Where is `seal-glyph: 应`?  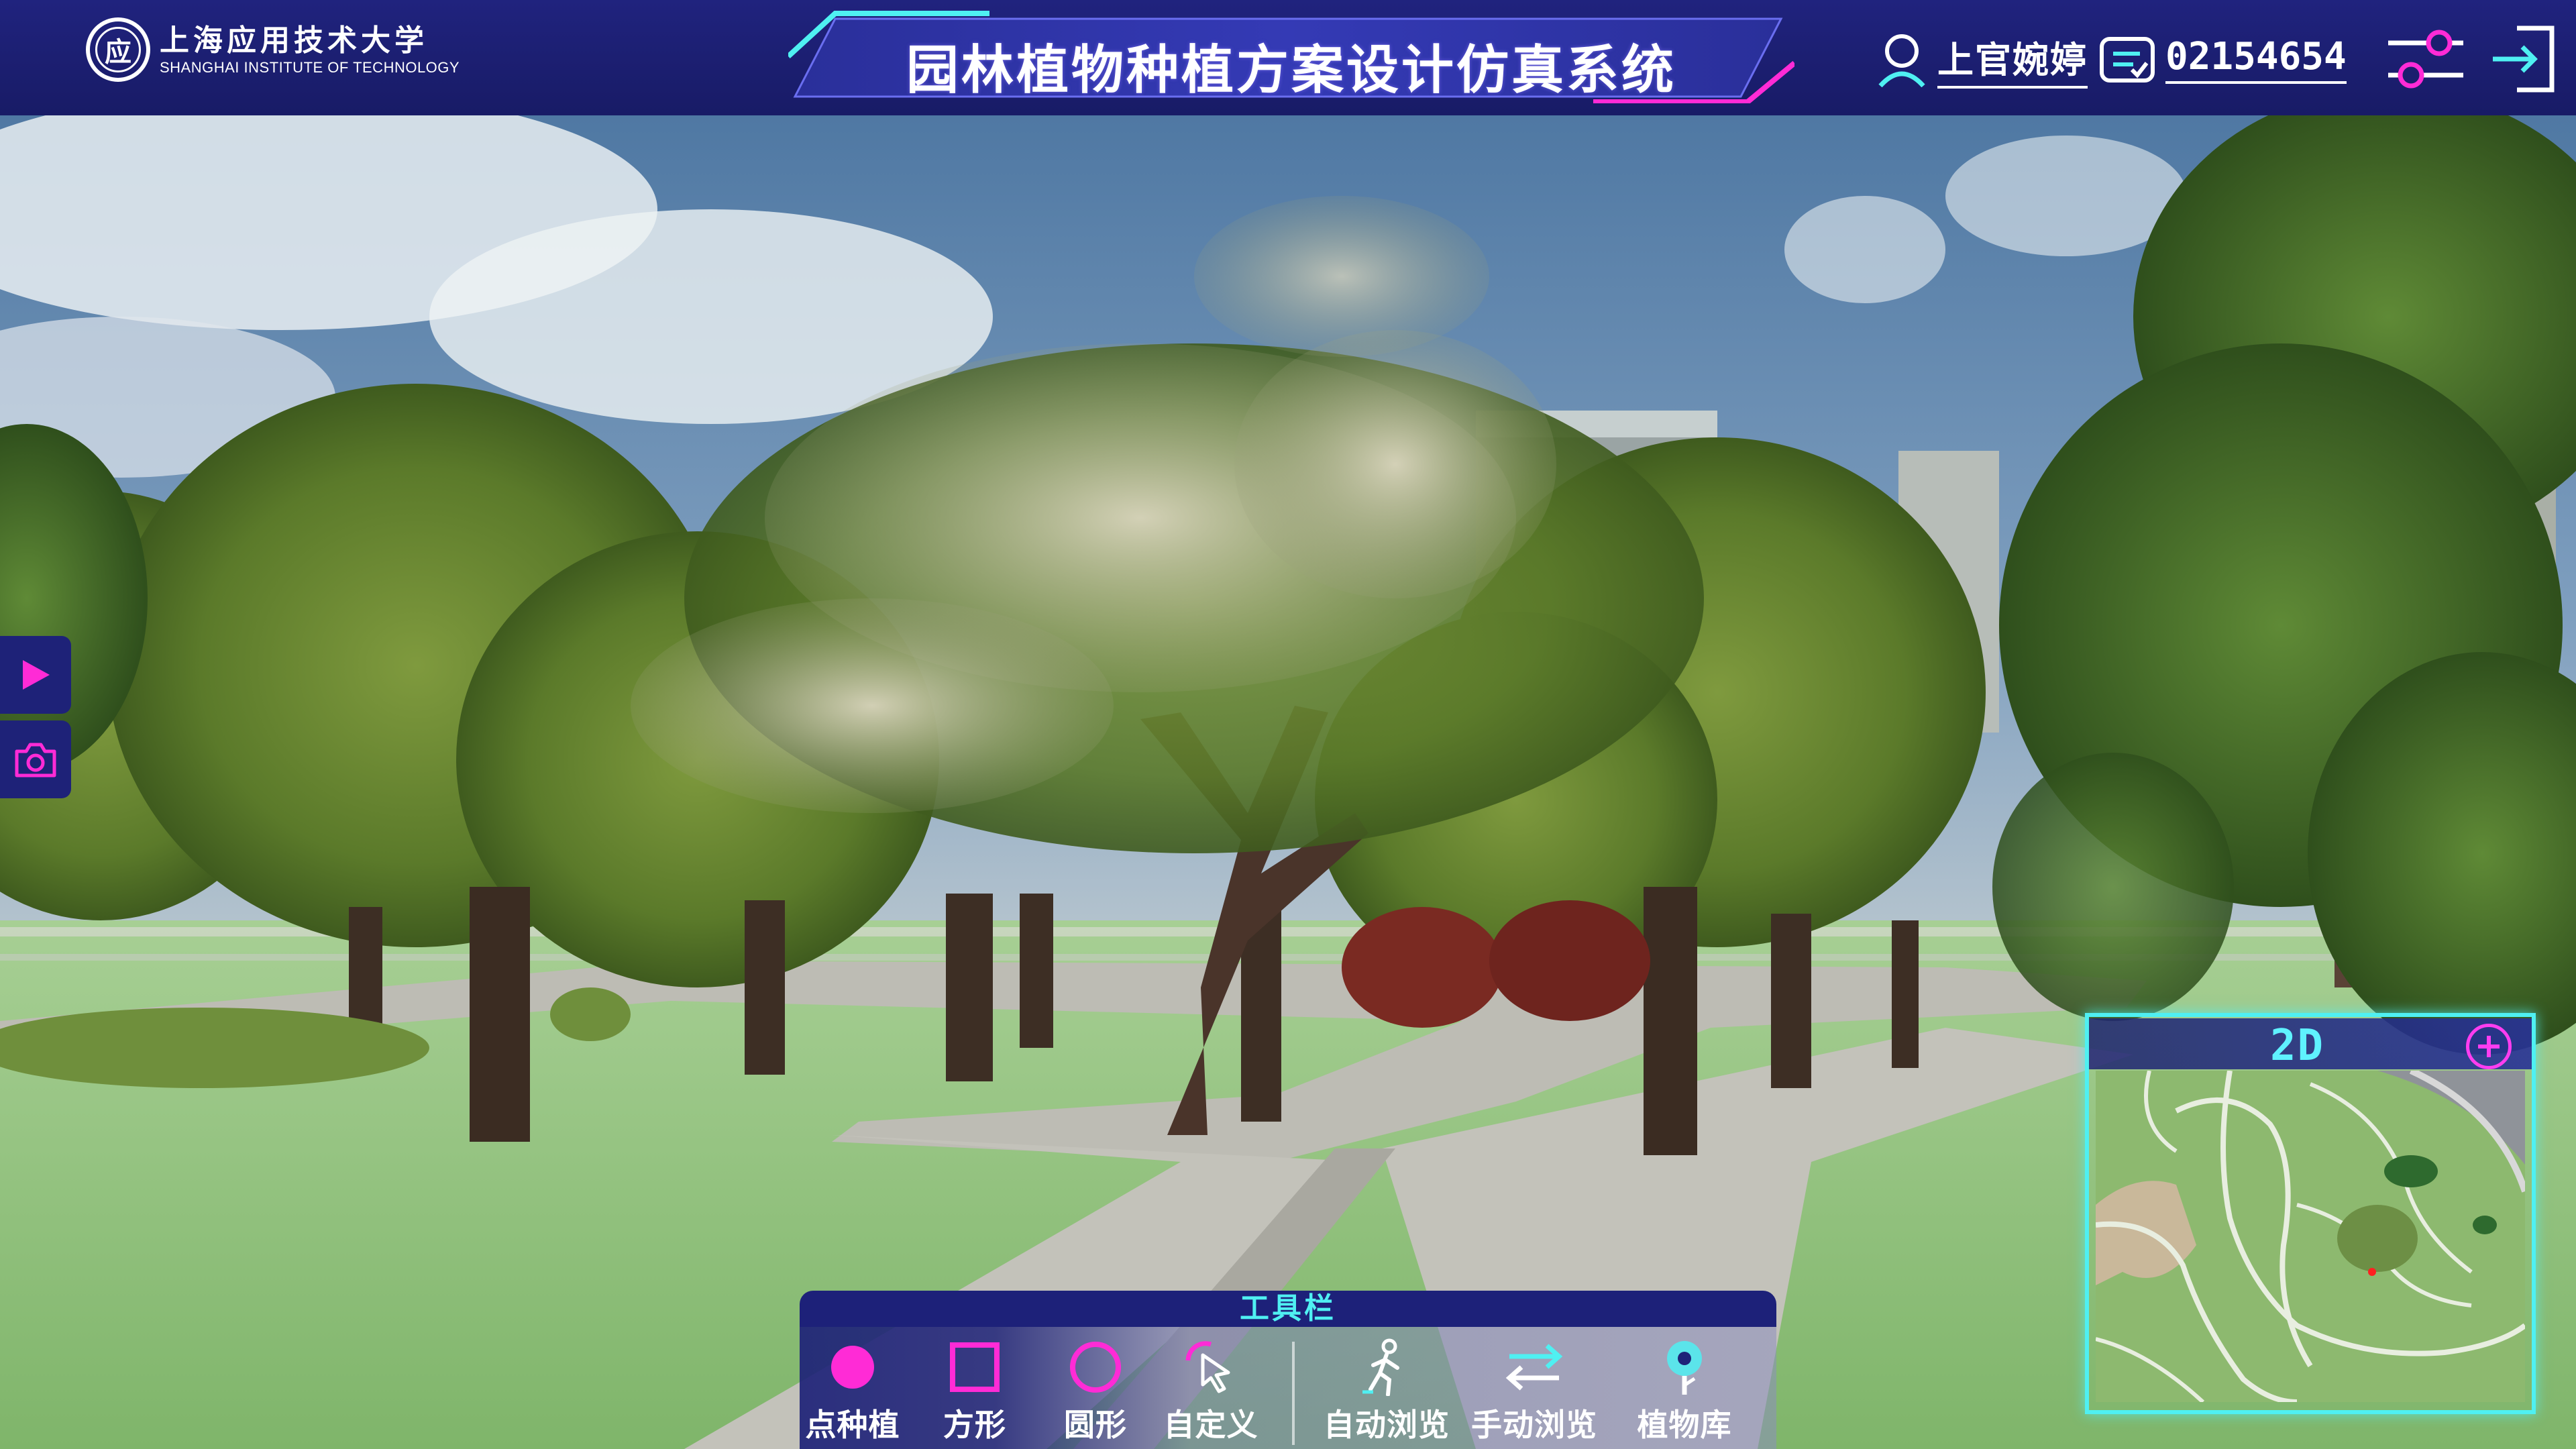
seal-glyph: 应 is located at coordinates (118, 52).